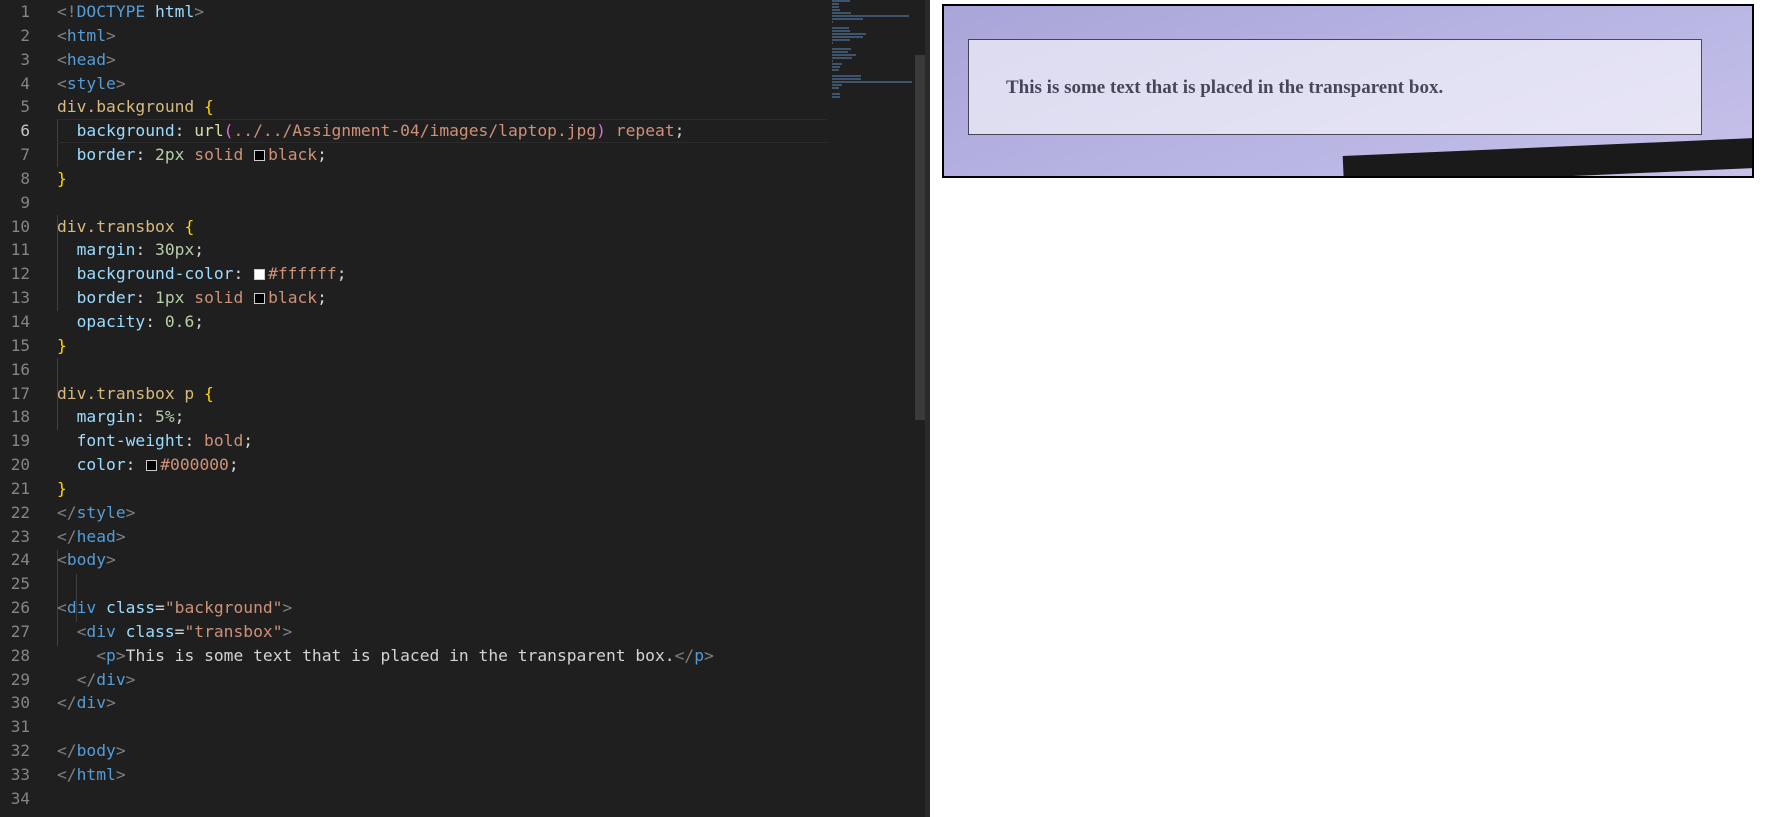  Describe the element at coordinates (442, 465) in the screenshot. I see `code-line: color: #000000;` at that location.